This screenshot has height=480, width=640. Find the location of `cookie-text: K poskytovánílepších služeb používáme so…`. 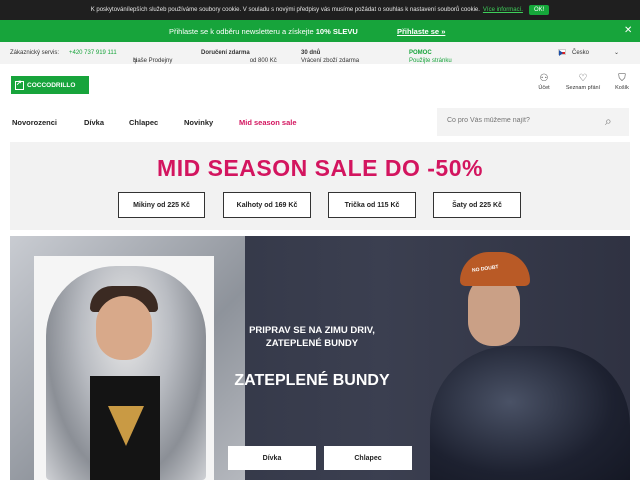

cookie-text: K poskytovánílepších služeb používáme so… is located at coordinates (285, 10).